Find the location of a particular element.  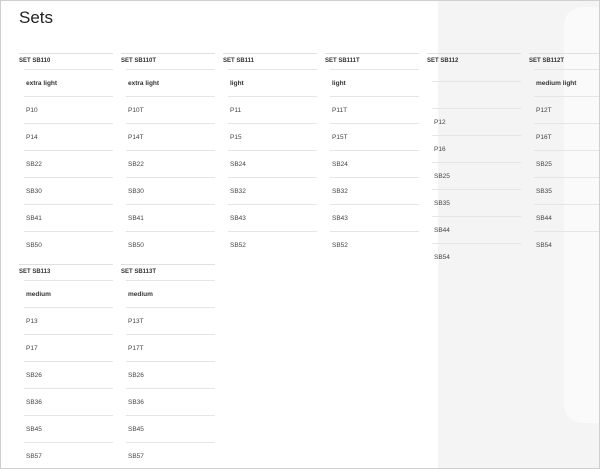

set-header: SET SB110T is located at coordinates (168, 61).